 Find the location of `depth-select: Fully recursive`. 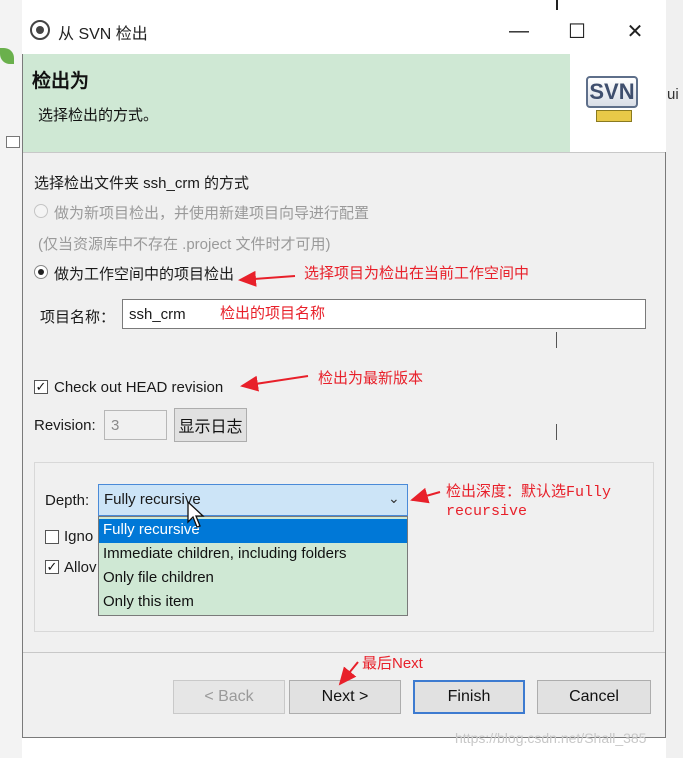

depth-select: Fully recursive is located at coordinates (253, 500).